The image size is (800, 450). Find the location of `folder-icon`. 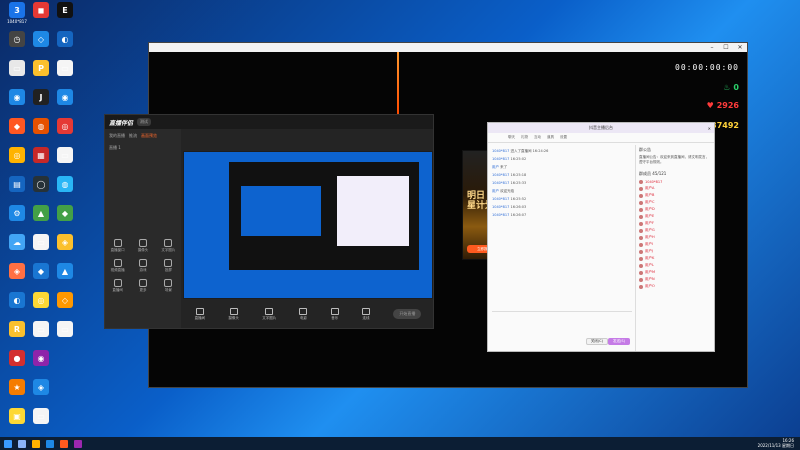

folder-icon is located at coordinates (36, 443).